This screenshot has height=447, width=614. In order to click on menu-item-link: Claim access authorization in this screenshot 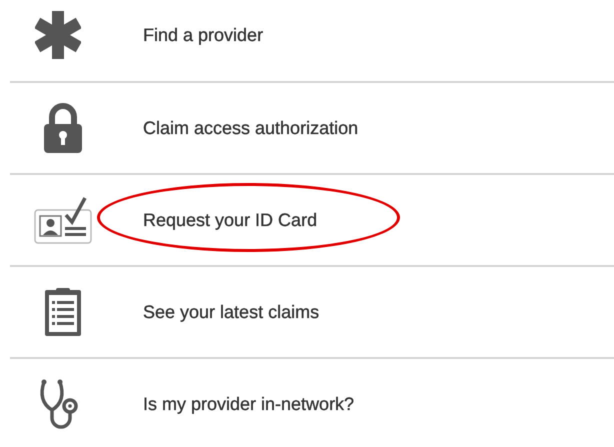, I will do `click(250, 128)`.